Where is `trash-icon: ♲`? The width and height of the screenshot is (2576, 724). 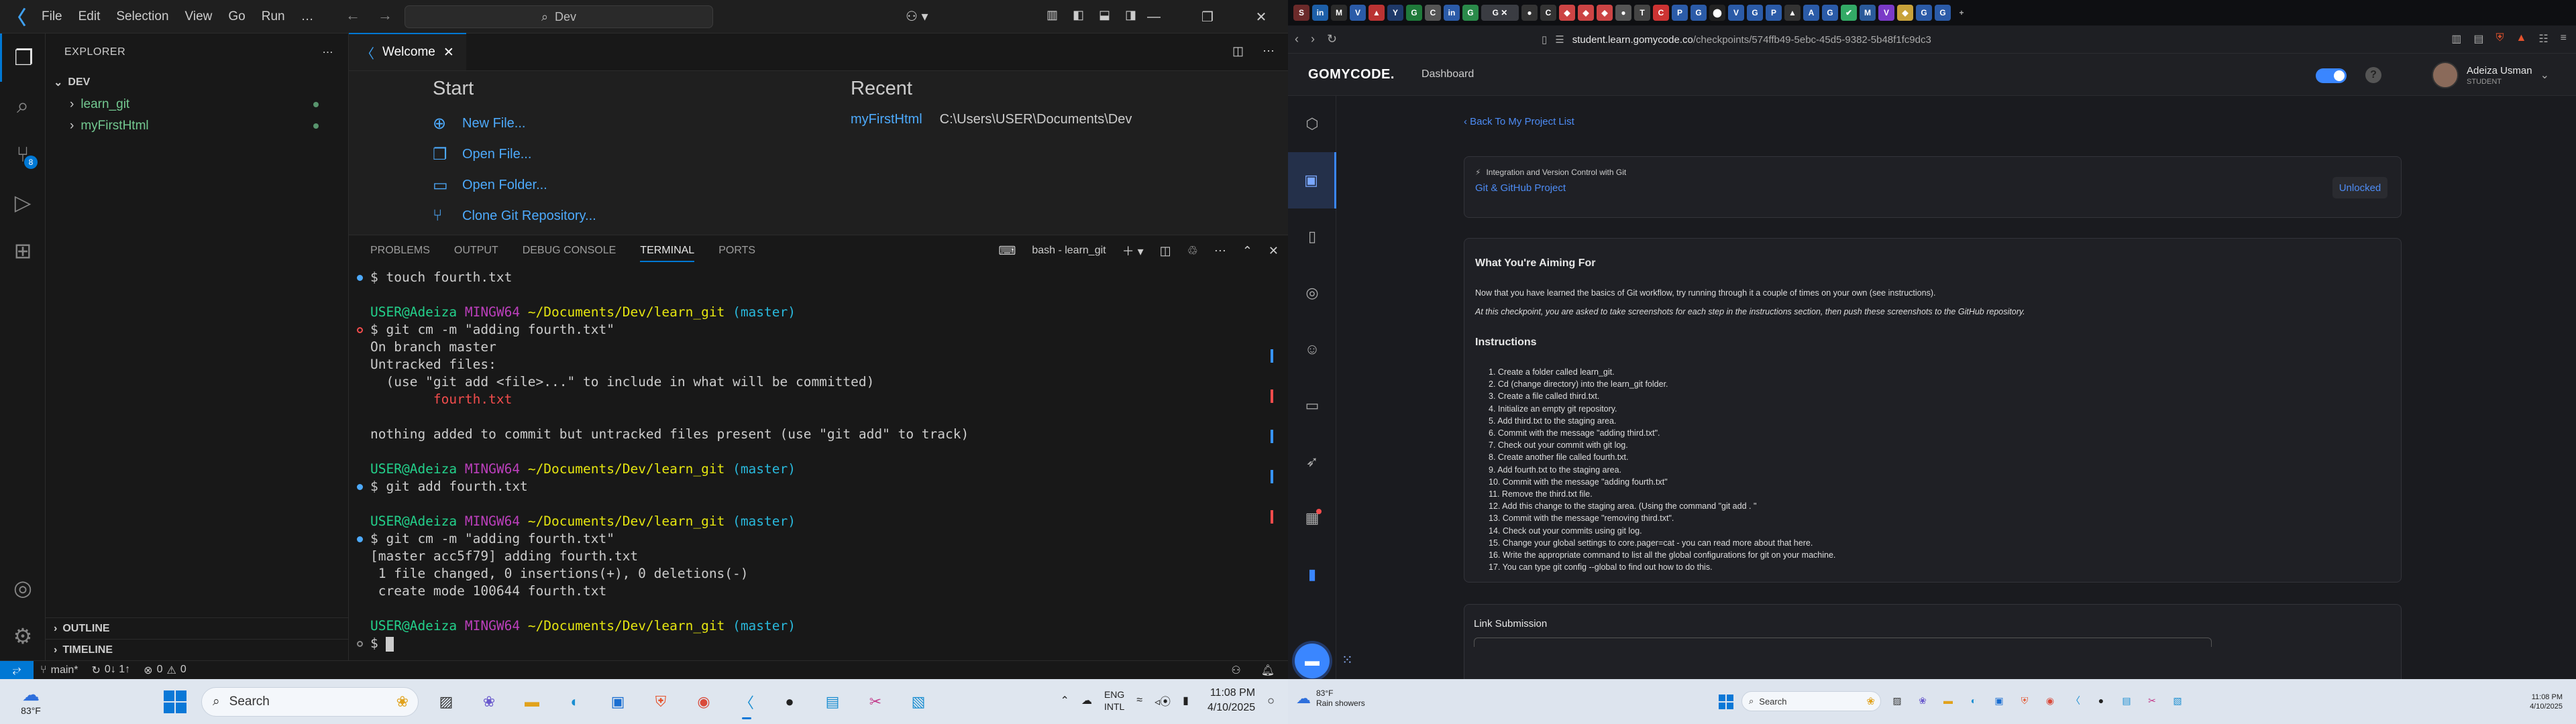 trash-icon: ♲ is located at coordinates (1192, 251).